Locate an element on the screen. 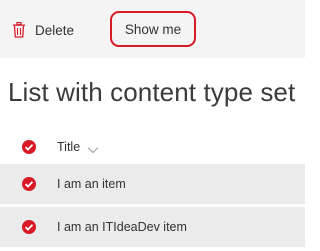  show-me-button: Show me is located at coordinates (153, 29).